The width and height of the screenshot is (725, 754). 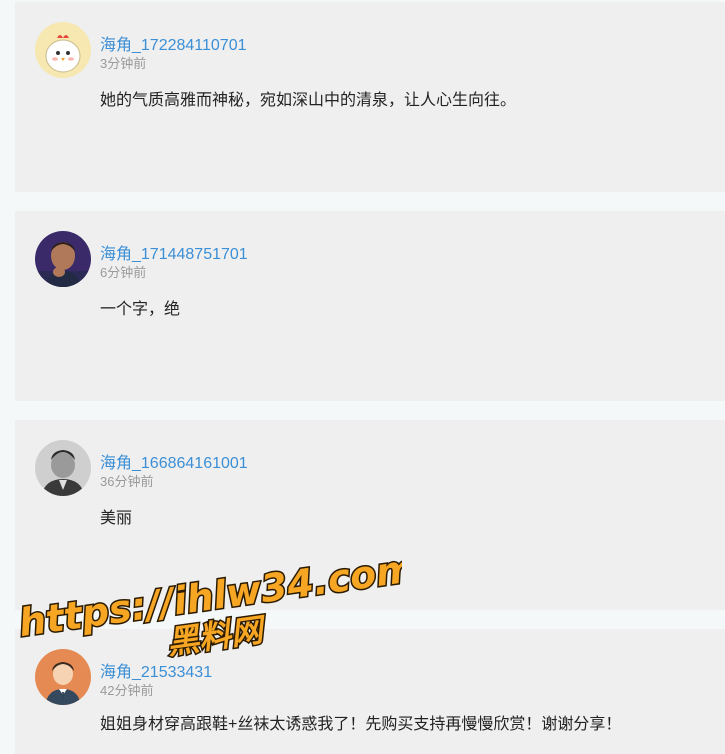 What do you see at coordinates (63, 677) in the screenshot?
I see `cartoon-man-avatar-icon` at bounding box center [63, 677].